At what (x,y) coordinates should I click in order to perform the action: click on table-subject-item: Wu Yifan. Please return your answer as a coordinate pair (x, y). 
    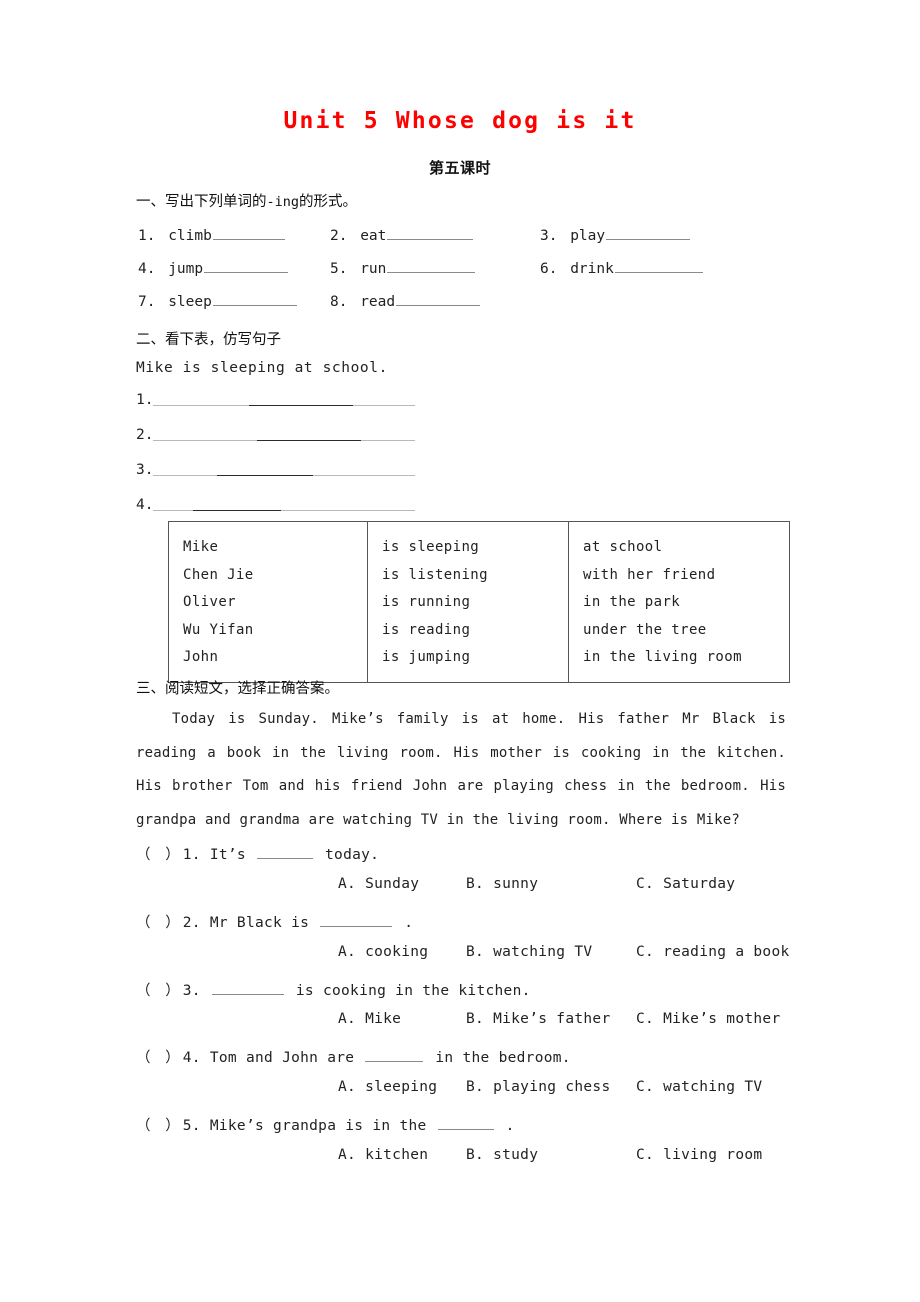
    Looking at the image, I should click on (218, 629).